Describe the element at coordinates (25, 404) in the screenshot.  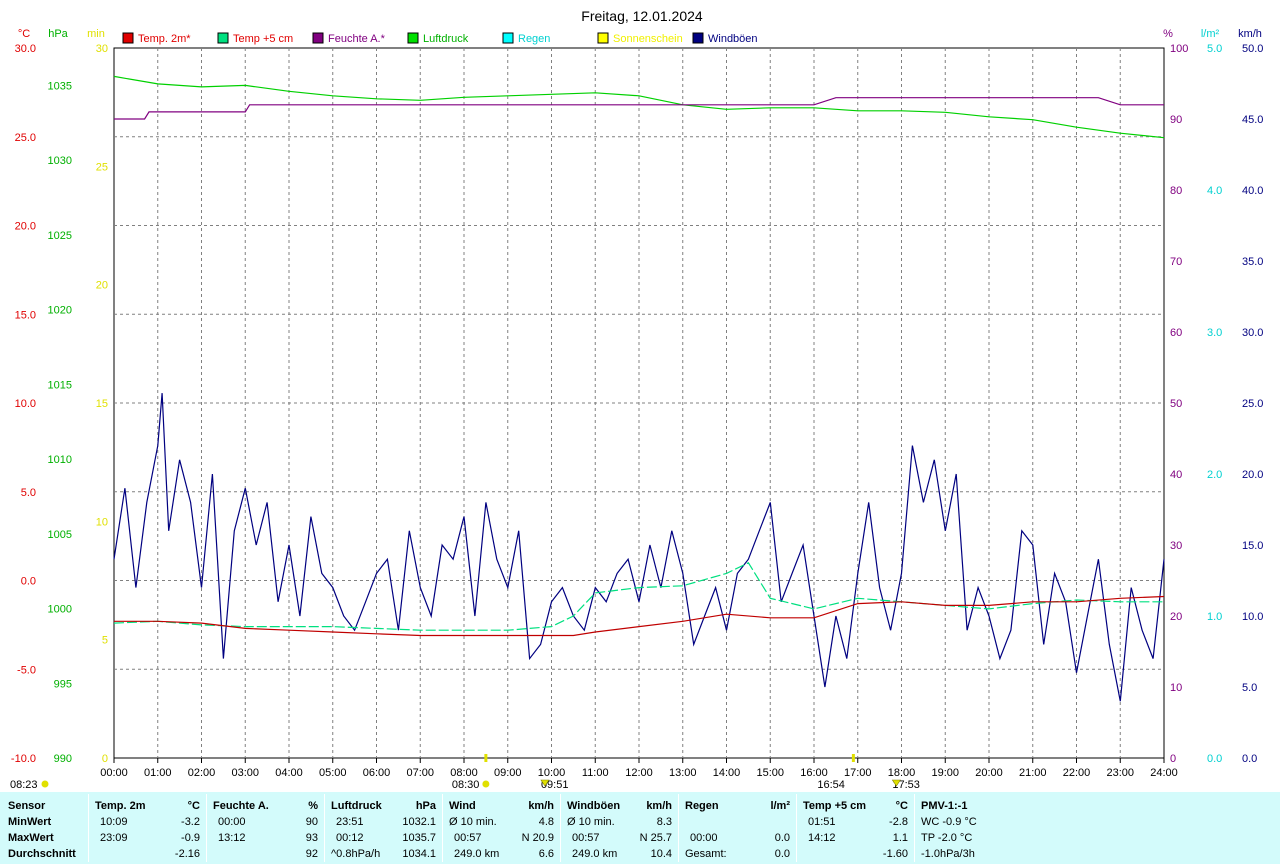
I see `temp-tick-label: 10.0` at that location.